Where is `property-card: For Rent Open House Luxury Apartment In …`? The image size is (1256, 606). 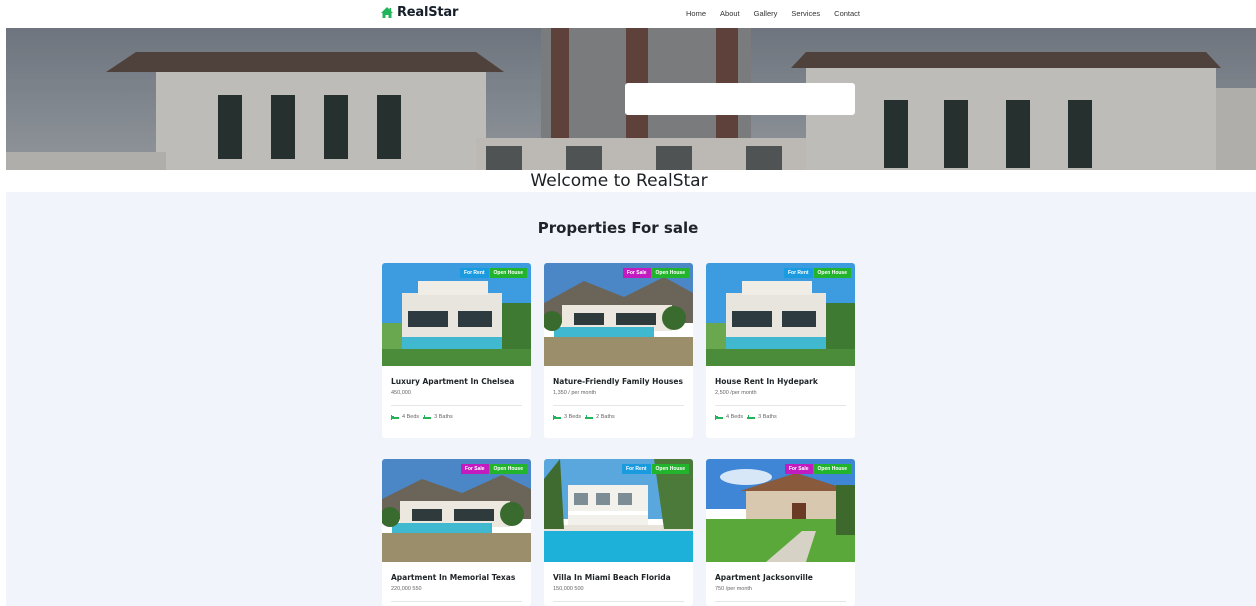 property-card: For Rent Open House Luxury Apartment In … is located at coordinates (456, 350).